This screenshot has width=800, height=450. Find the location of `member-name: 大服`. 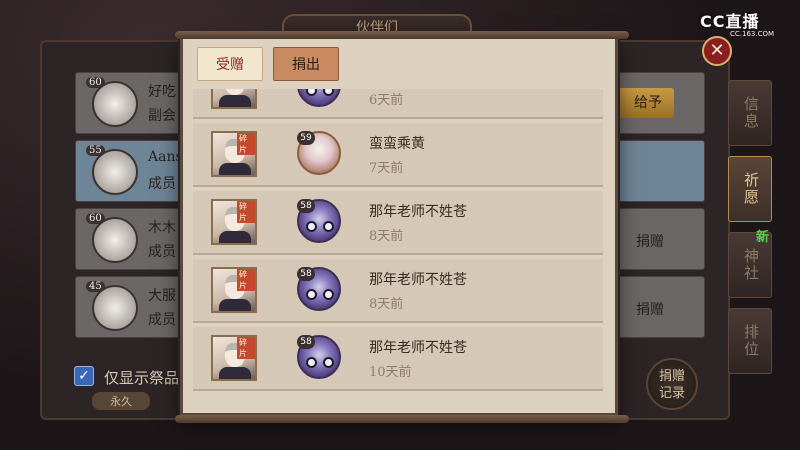

member-name: 大服 is located at coordinates (162, 296).